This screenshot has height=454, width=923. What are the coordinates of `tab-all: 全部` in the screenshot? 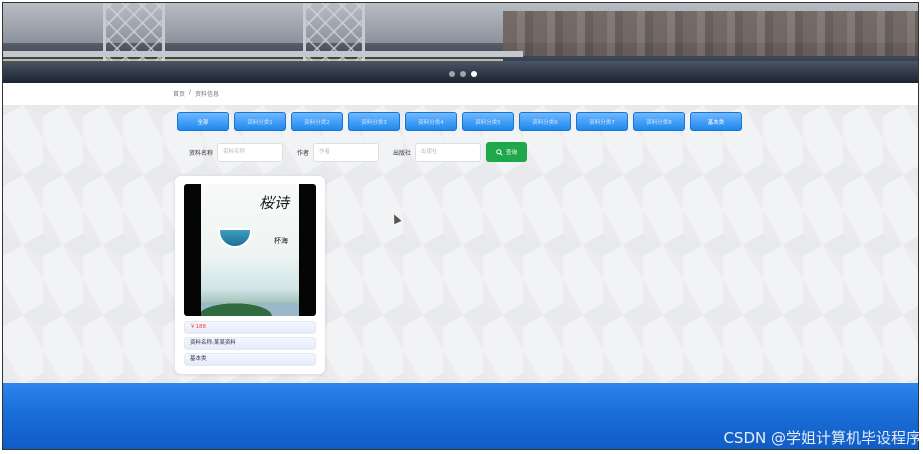 It's located at (203, 121).